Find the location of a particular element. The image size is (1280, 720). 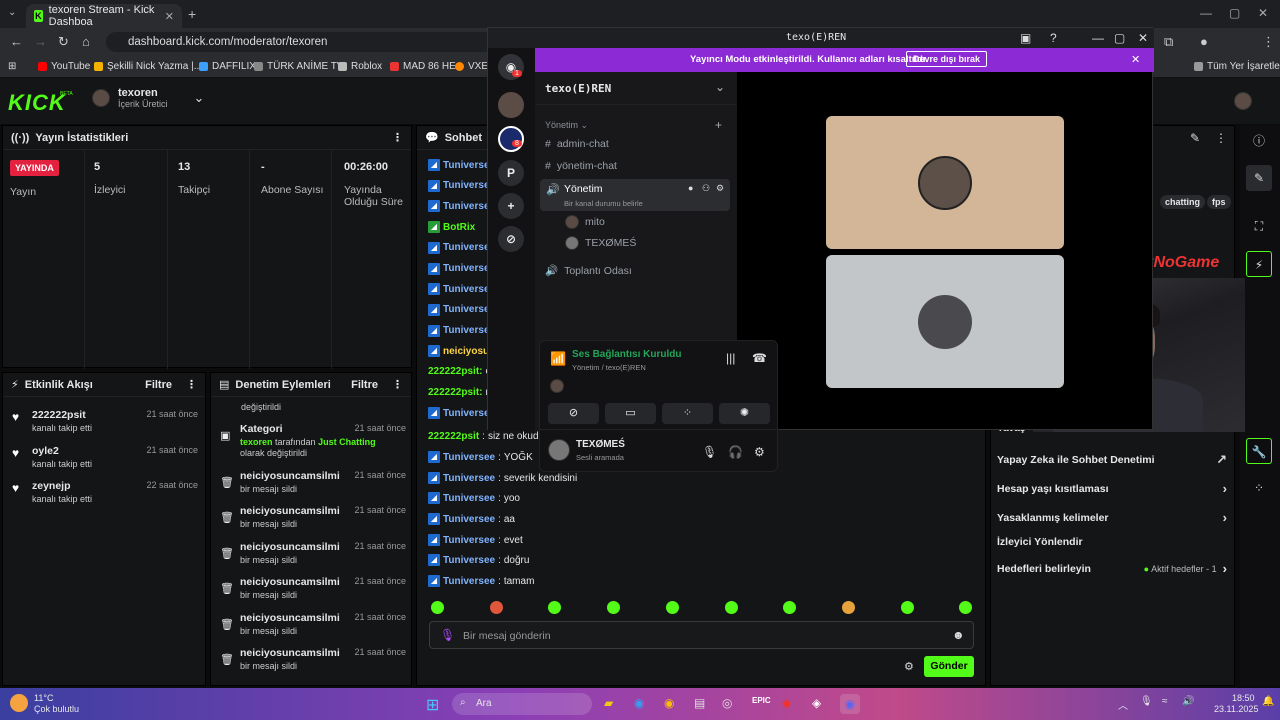

notification-icon: 🔔 is located at coordinates (1268, 701).